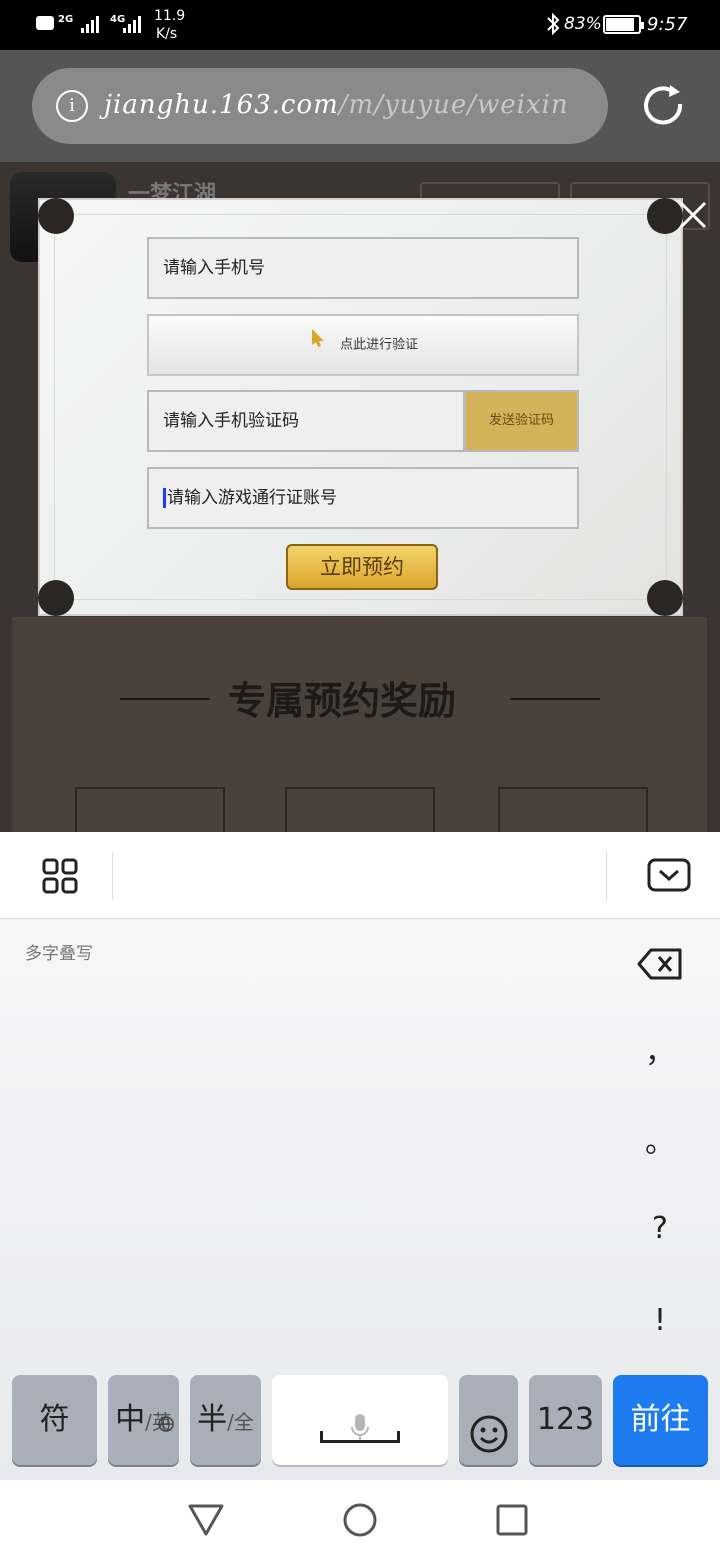 The height and width of the screenshot is (1560, 720). I want to click on title-divider-left, so click(165, 699).